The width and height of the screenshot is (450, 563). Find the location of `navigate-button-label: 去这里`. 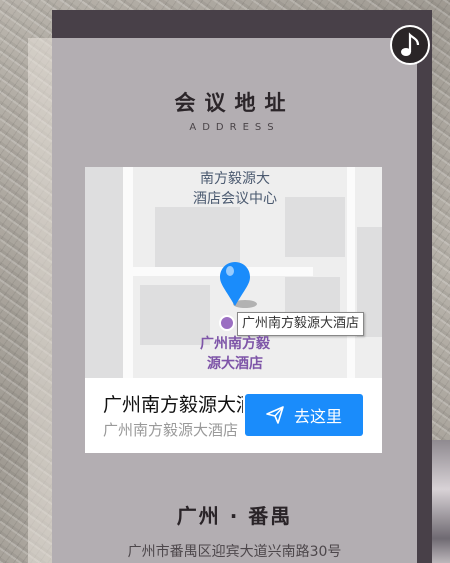

navigate-button-label: 去这里 is located at coordinates (317, 416).